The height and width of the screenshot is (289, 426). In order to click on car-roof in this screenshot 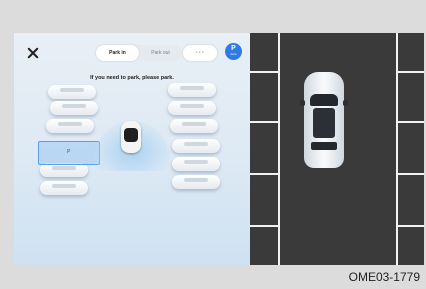, I will do `click(324, 123)`.